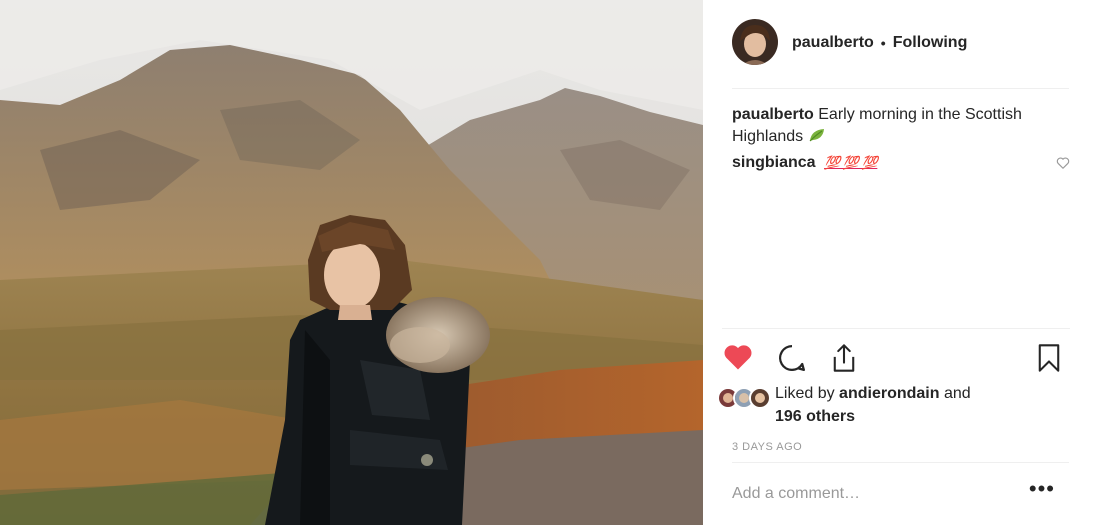 The height and width of the screenshot is (525, 1095). Describe the element at coordinates (816, 135) in the screenshot. I see `leaf-icon` at that location.